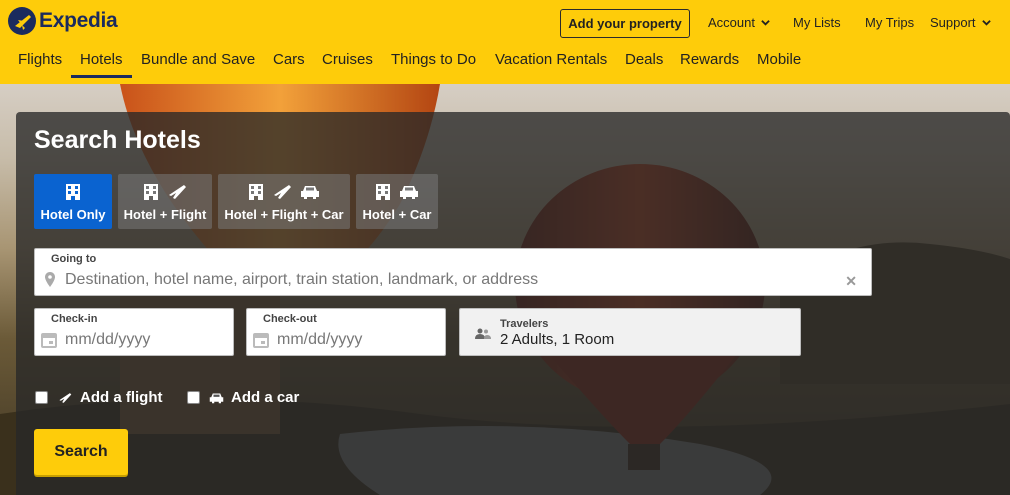  Describe the element at coordinates (709, 59) in the screenshot. I see `nav-rewards: Rewards` at that location.